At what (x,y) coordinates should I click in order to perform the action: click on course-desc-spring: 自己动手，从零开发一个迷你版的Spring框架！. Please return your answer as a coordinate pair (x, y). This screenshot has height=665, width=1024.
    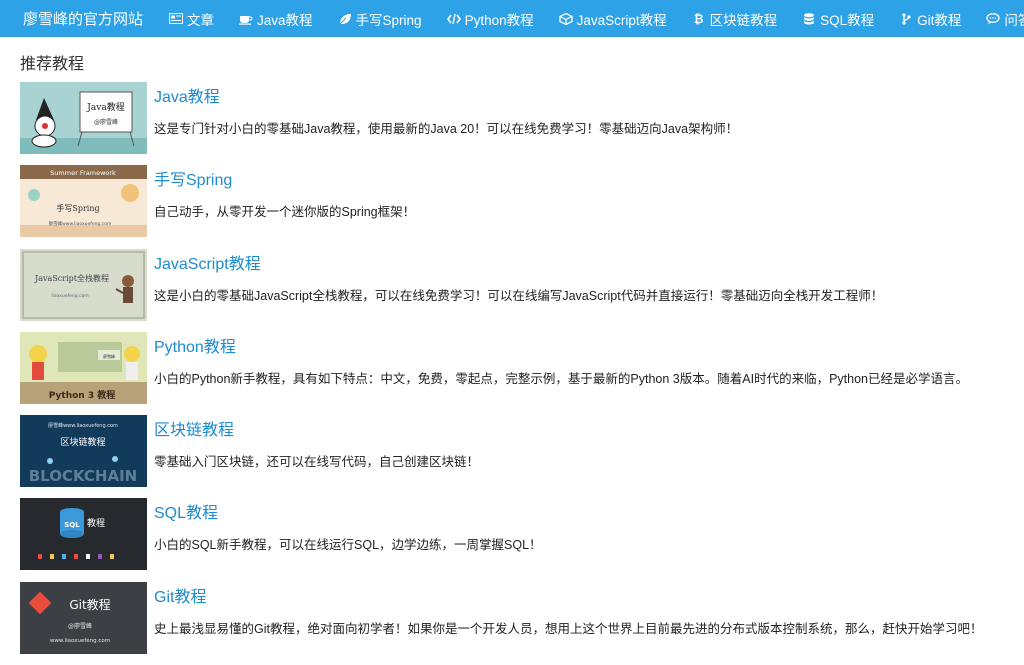
    Looking at the image, I should click on (285, 212).